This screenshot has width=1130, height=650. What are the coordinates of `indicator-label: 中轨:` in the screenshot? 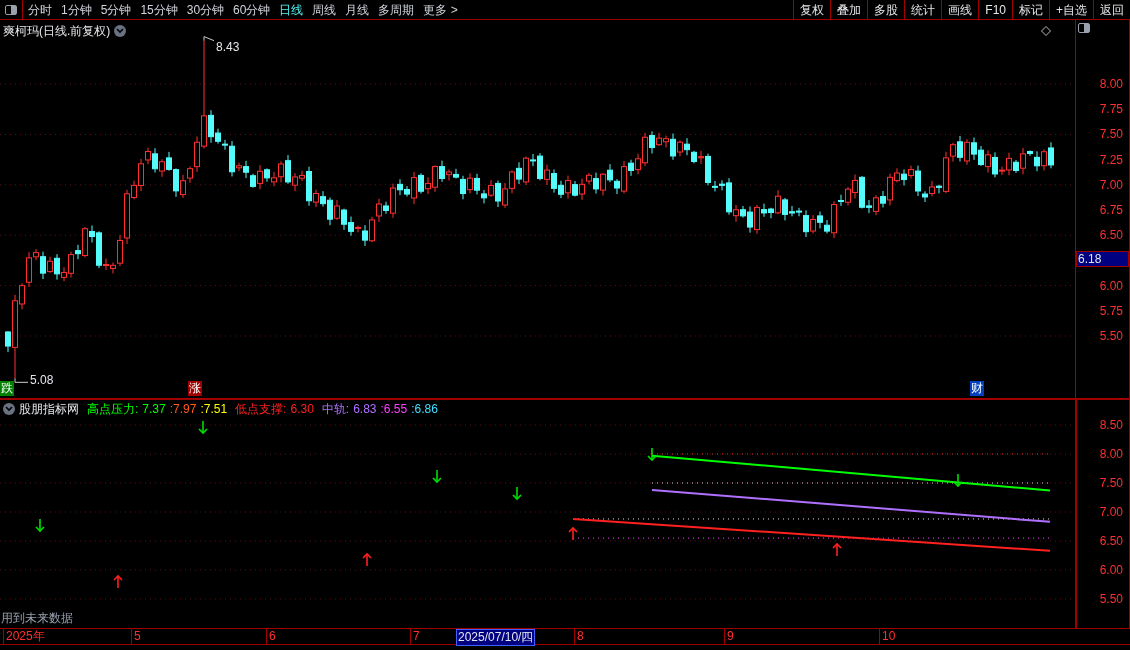 It's located at (335, 409).